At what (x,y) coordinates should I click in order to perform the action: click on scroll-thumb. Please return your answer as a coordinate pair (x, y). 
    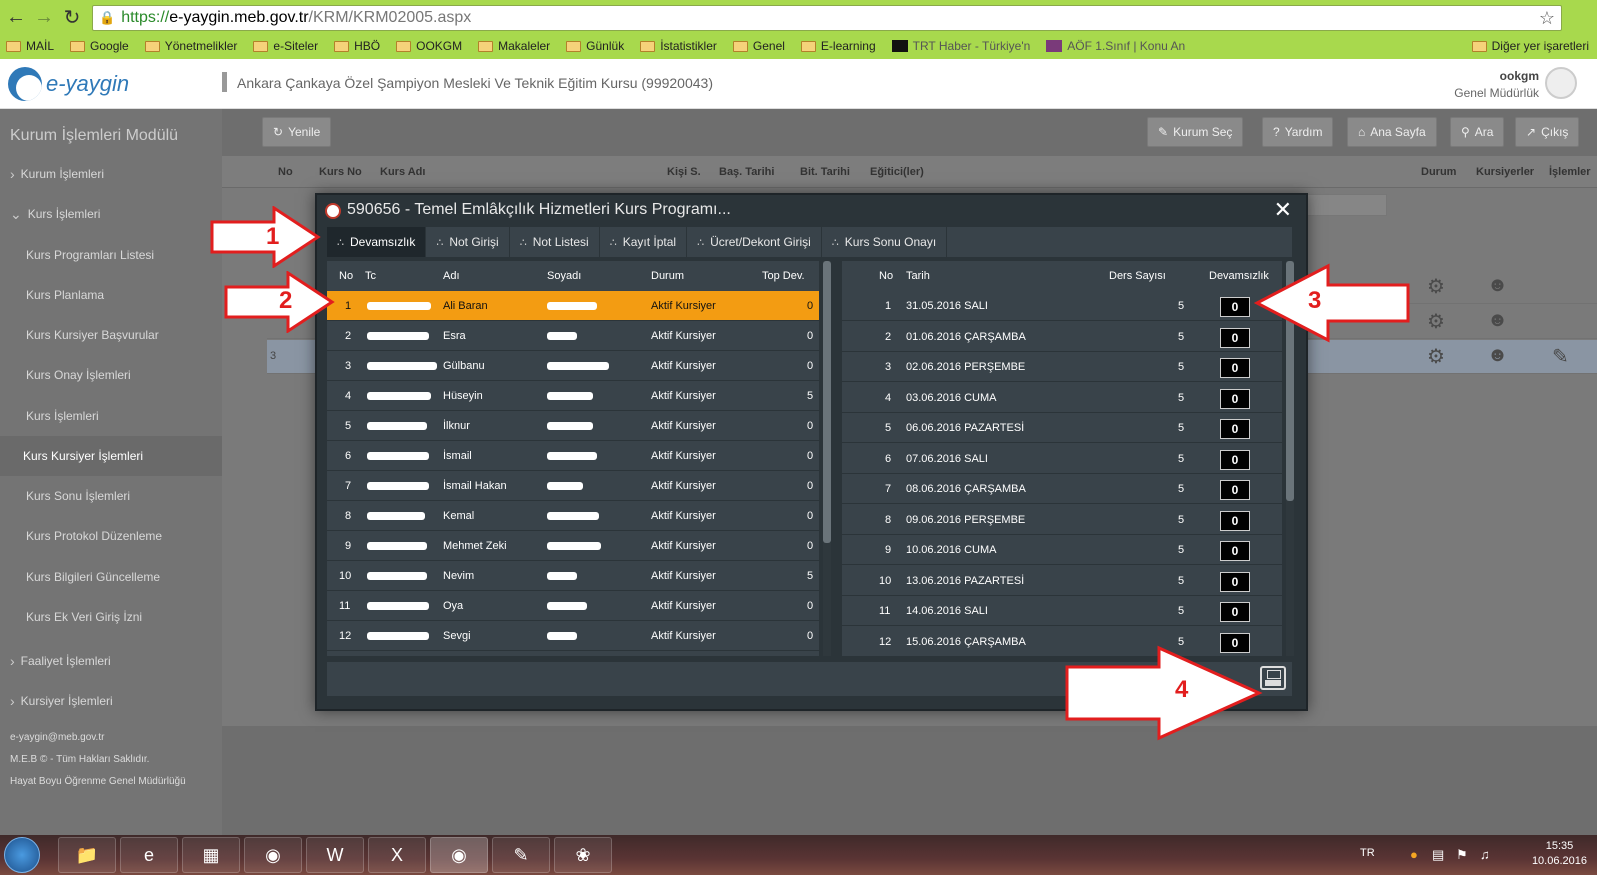
    Looking at the image, I should click on (827, 402).